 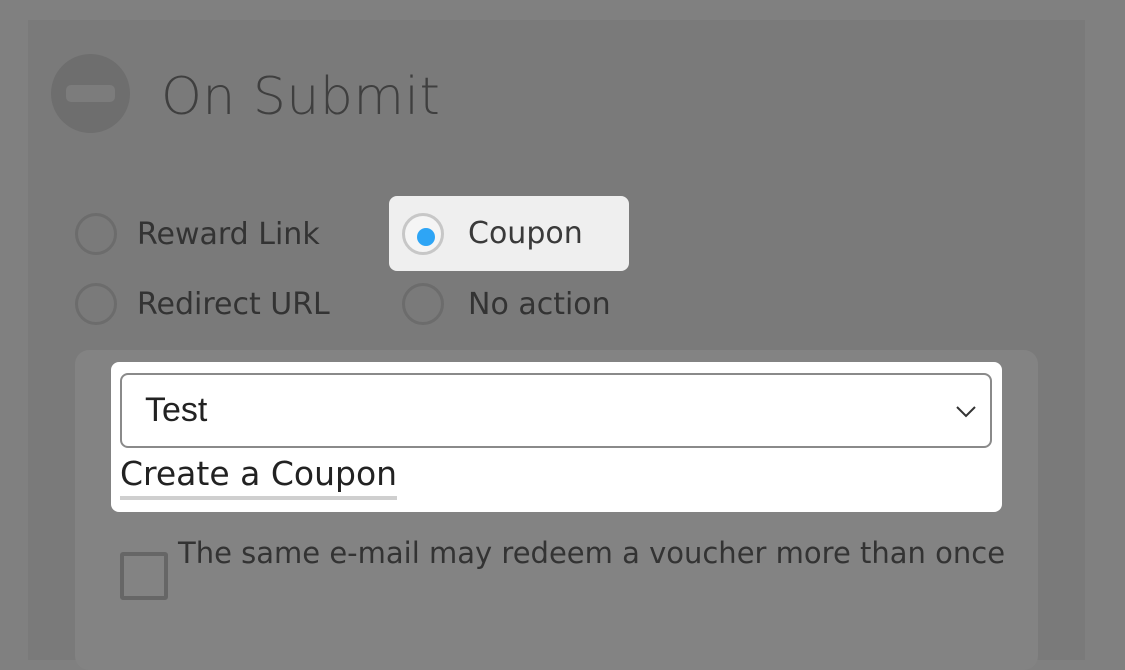 What do you see at coordinates (228, 234) in the screenshot?
I see `option-label: Reward Link` at bounding box center [228, 234].